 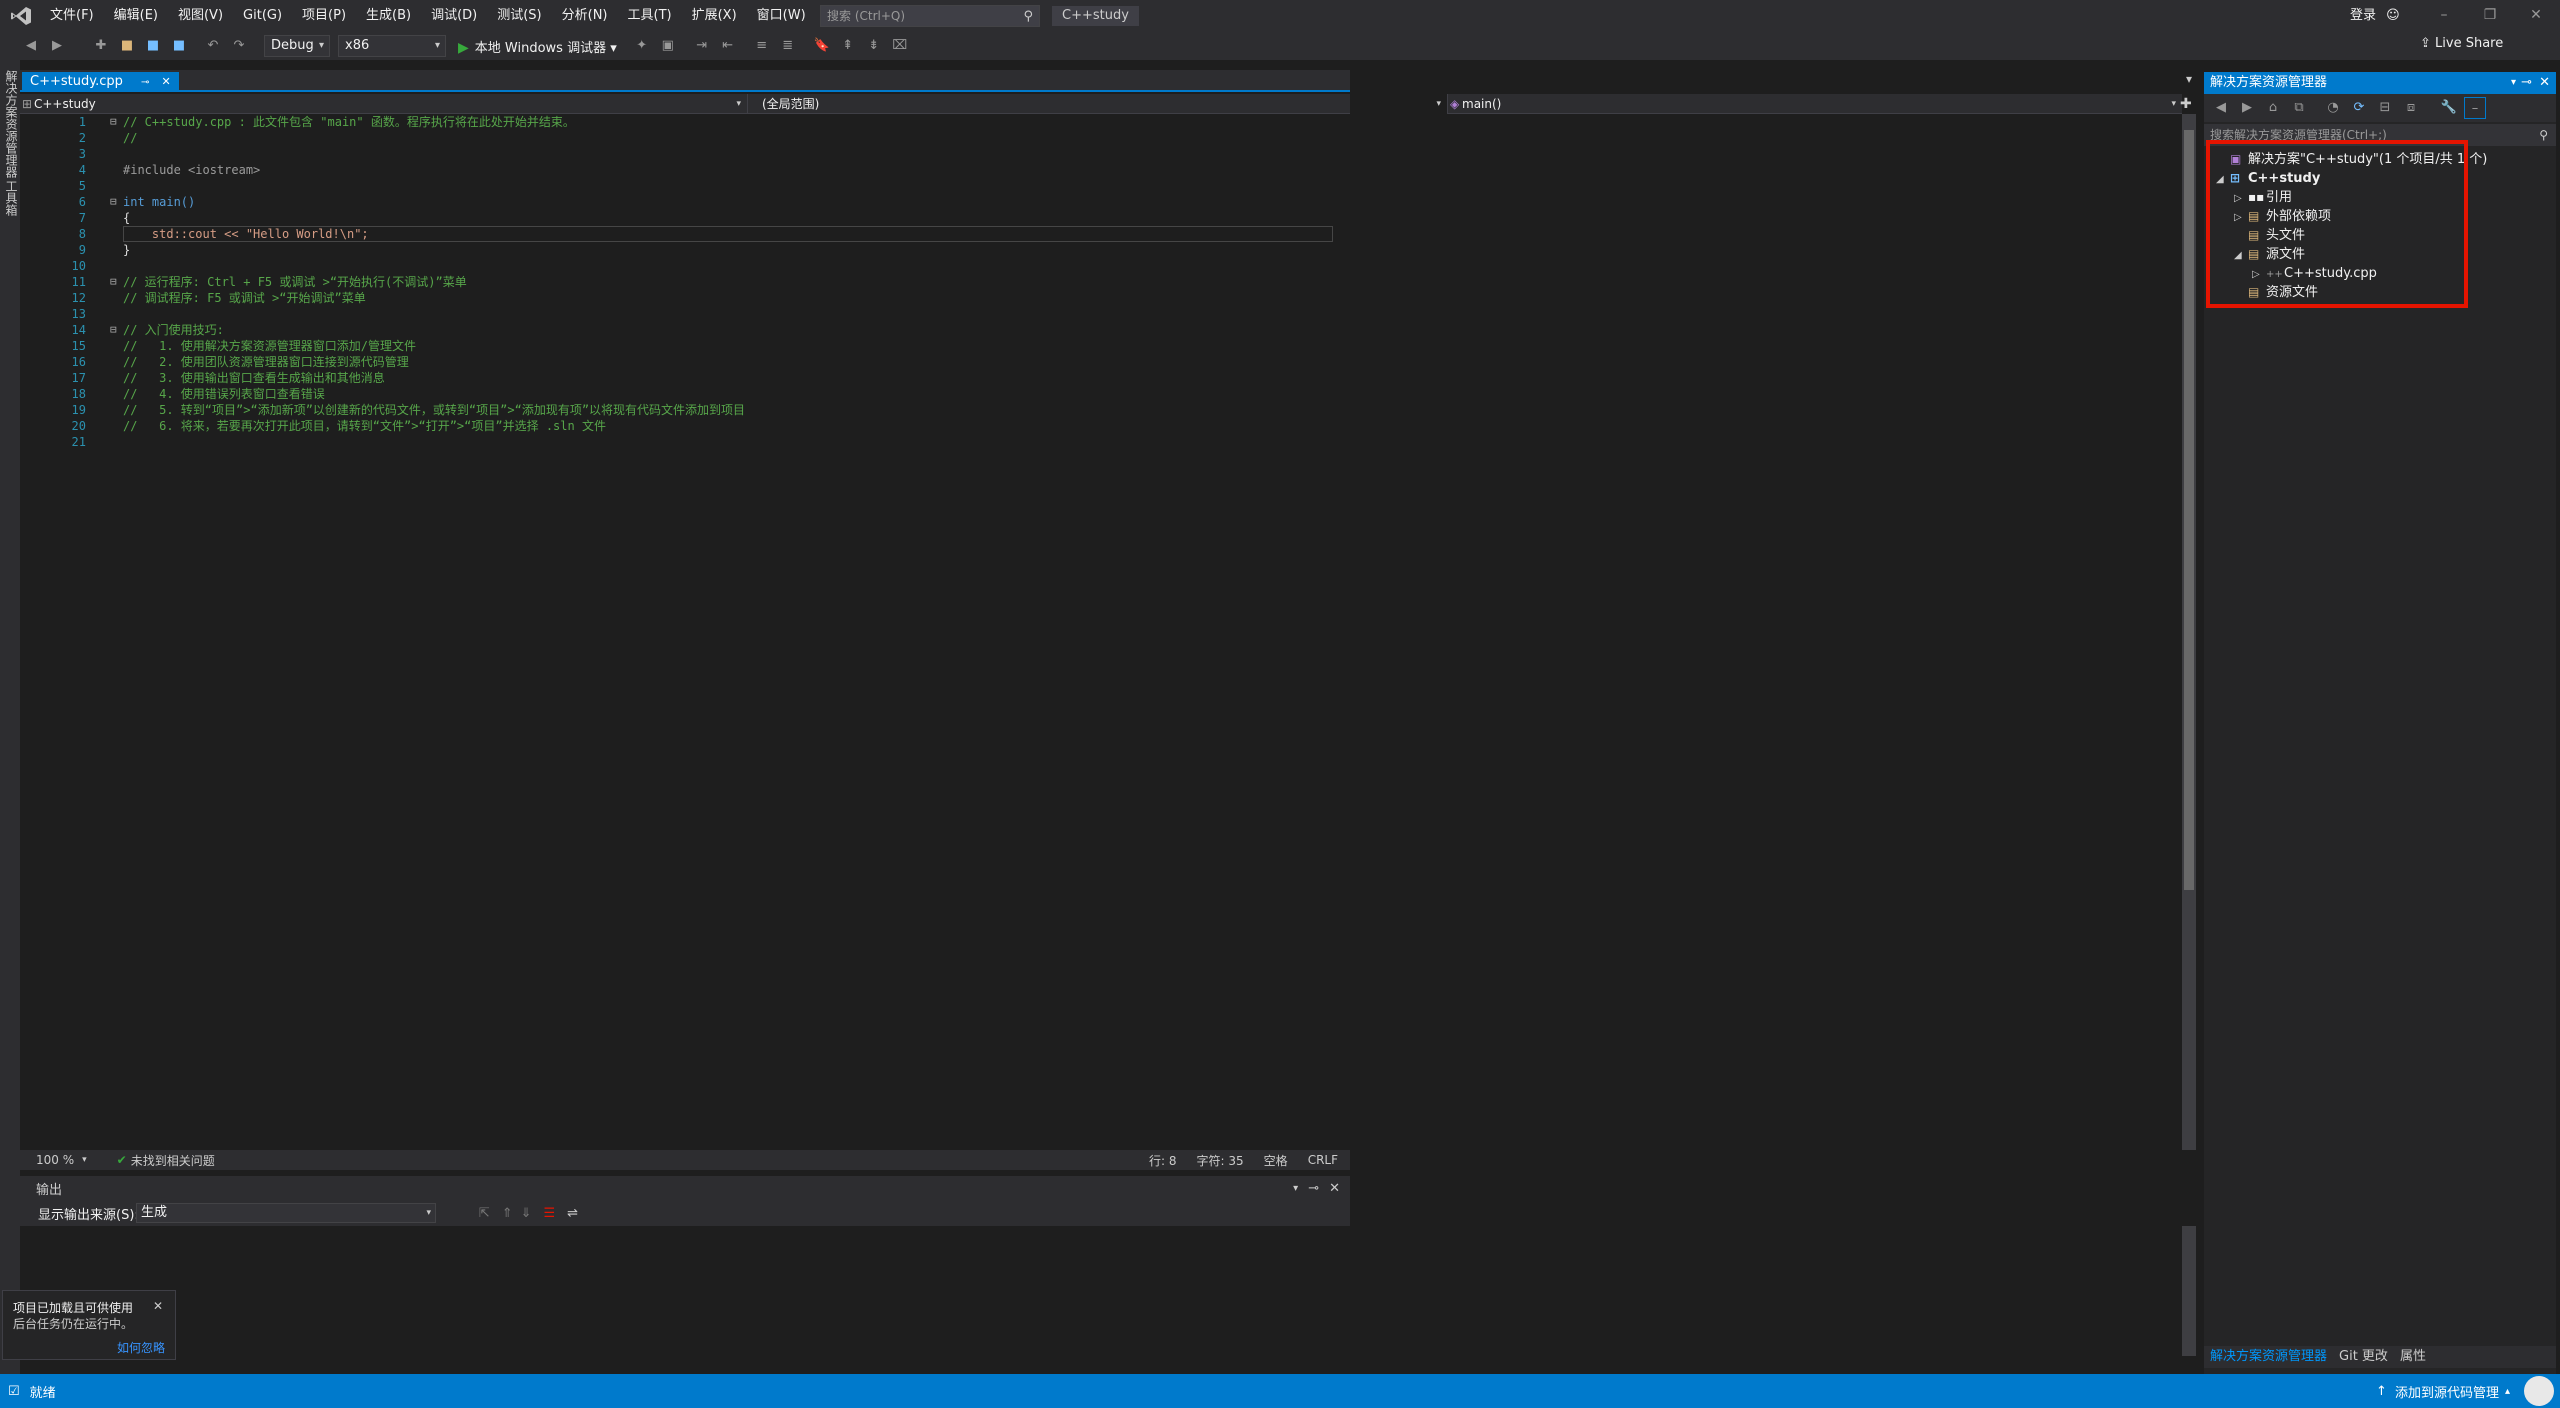 What do you see at coordinates (2385, 108) in the screenshot?
I see `collapse-all-icon: ⊟` at bounding box center [2385, 108].